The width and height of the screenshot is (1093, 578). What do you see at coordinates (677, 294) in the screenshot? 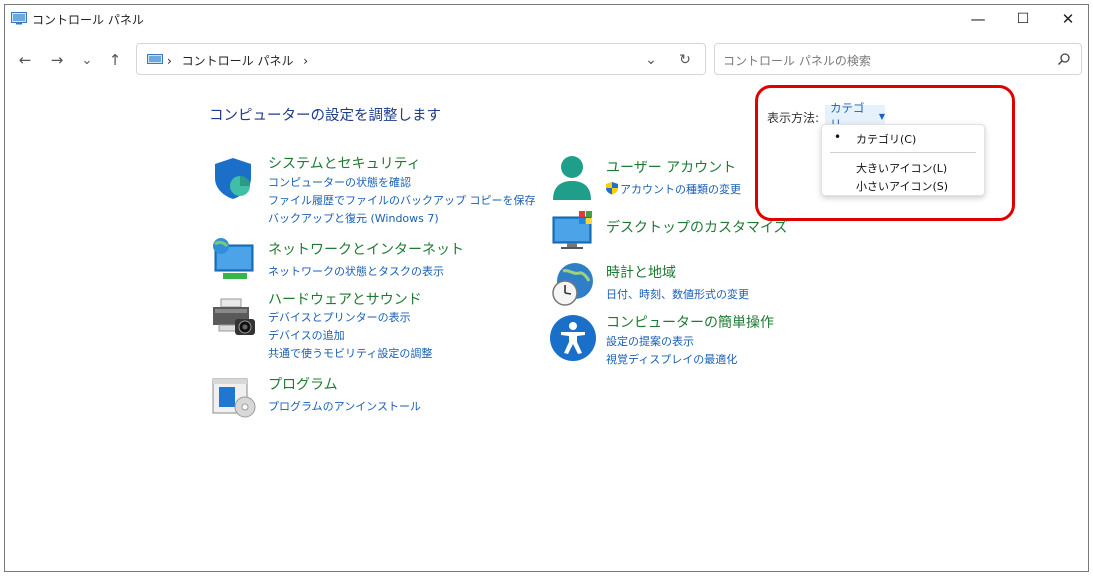
I see `link-date-time-format: 日付、時刻、数値形式の変更` at bounding box center [677, 294].